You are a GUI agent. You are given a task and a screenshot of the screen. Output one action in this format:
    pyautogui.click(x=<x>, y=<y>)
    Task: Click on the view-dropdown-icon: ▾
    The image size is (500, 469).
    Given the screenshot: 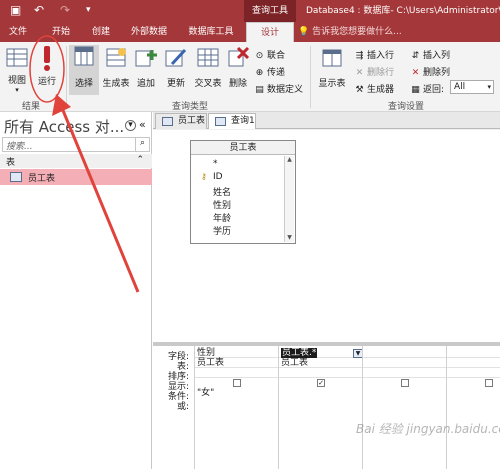 What is the action you would take?
    pyautogui.click(x=17, y=90)
    